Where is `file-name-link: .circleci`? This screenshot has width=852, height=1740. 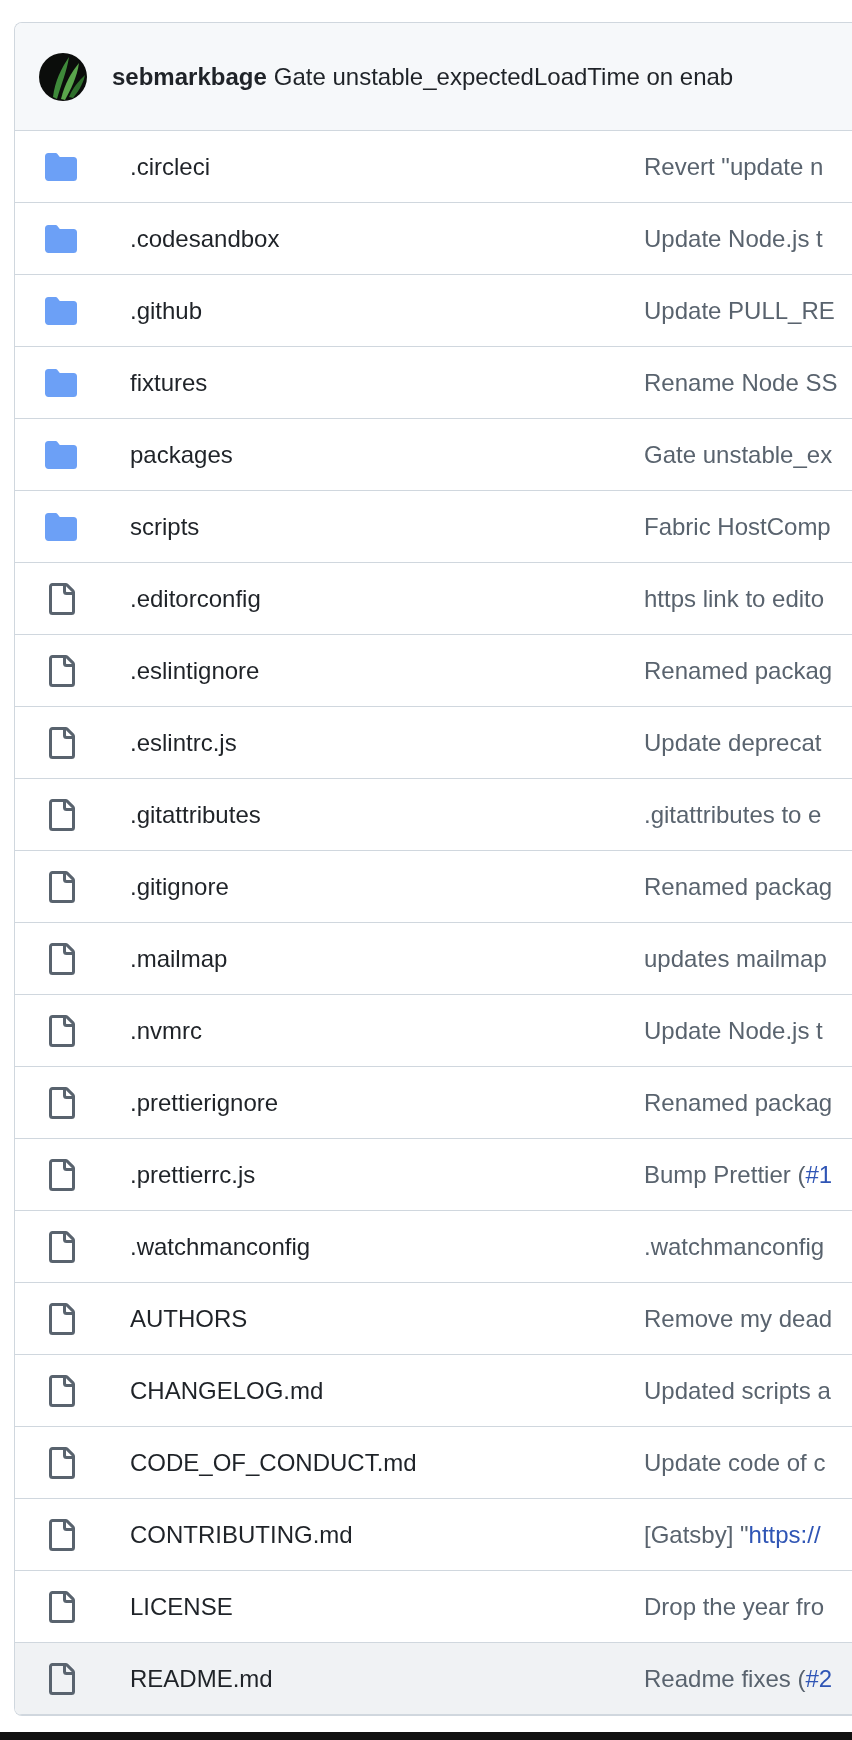
file-name-link: .circleci is located at coordinates (387, 166).